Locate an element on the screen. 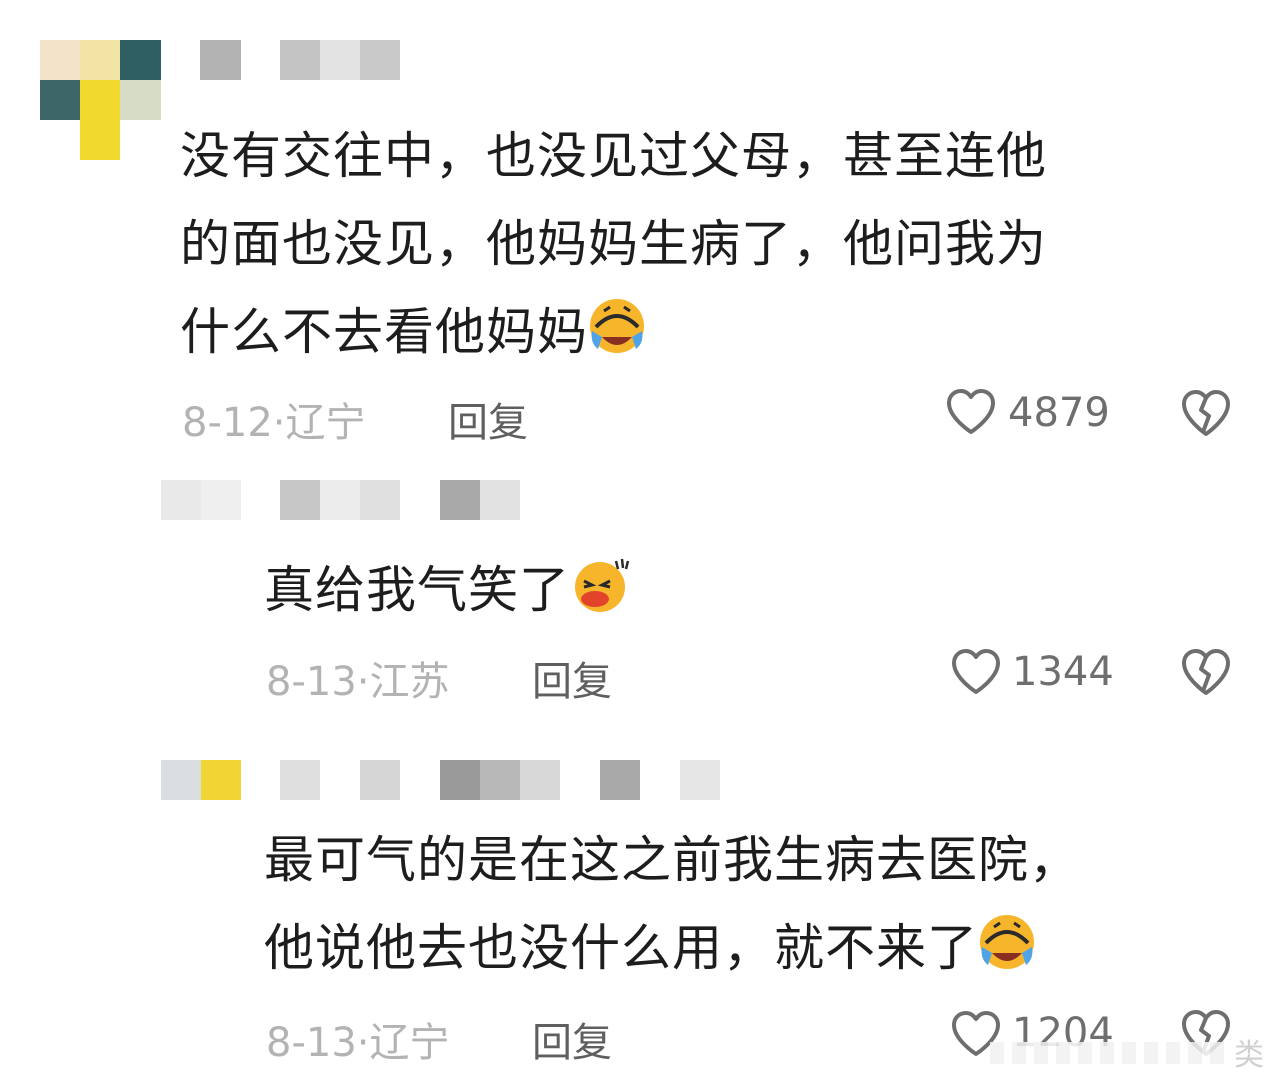  comment-date-location: 8-13·江苏 is located at coordinates (358, 682).